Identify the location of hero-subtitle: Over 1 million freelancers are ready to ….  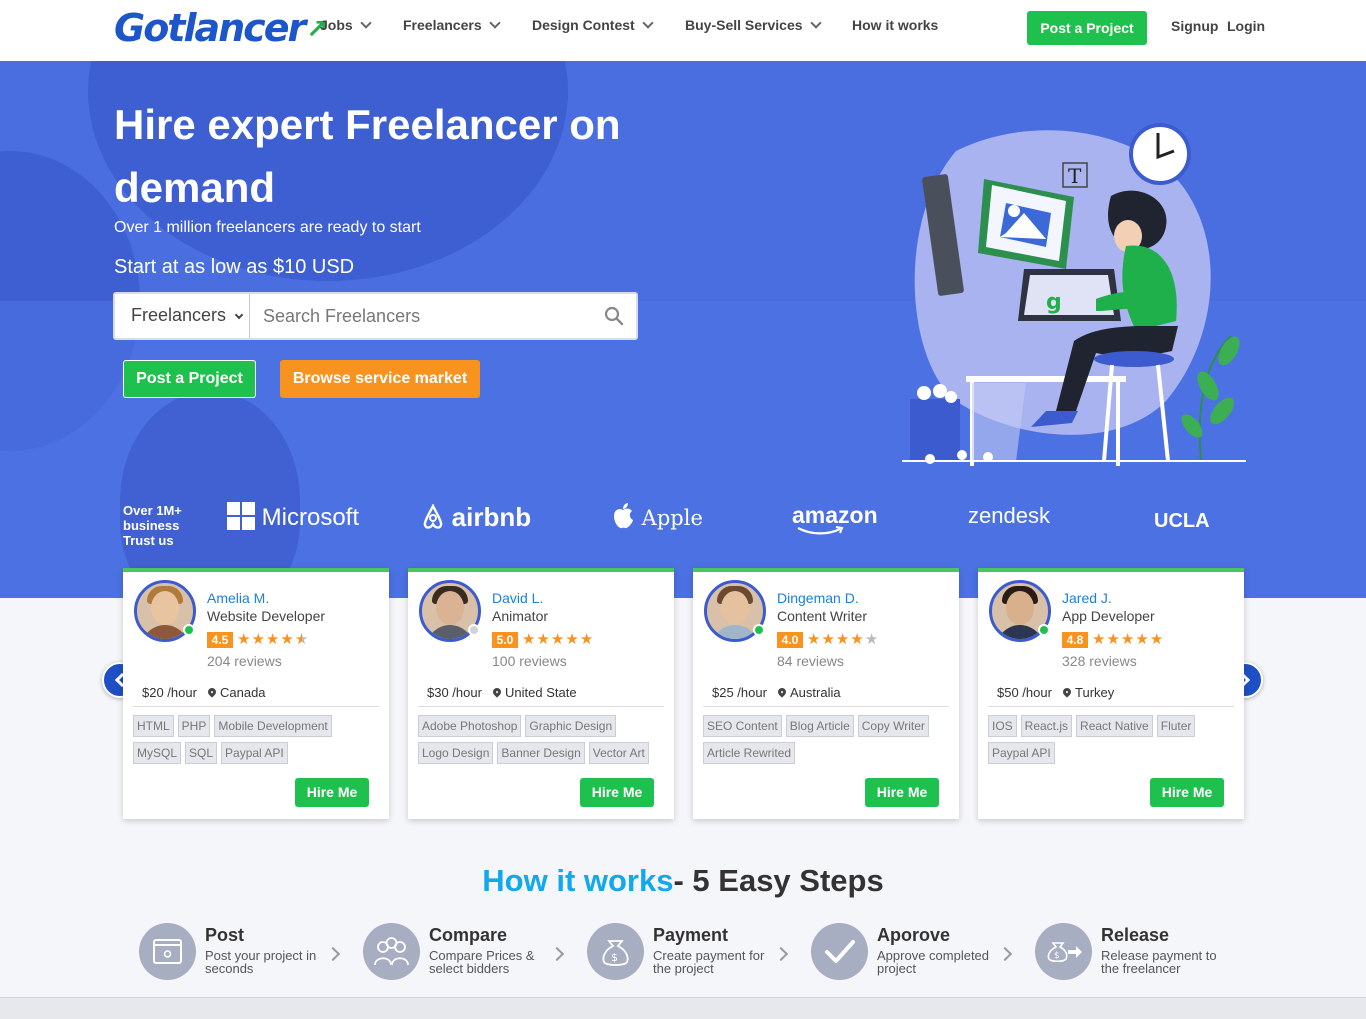
(267, 227).